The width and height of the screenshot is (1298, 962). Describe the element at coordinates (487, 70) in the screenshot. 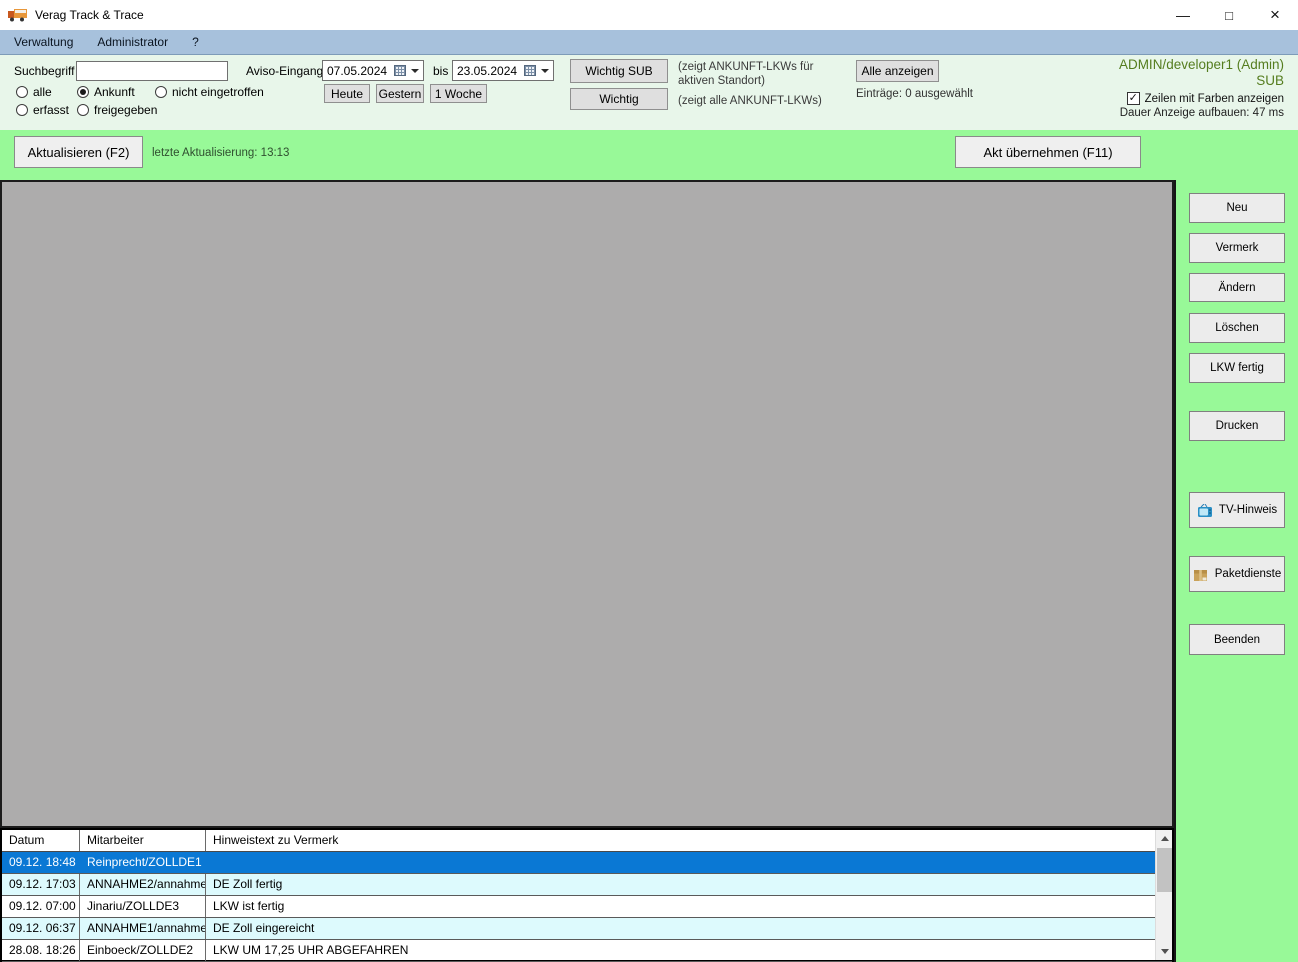

I see `date-to-value: 23.05.2024` at that location.